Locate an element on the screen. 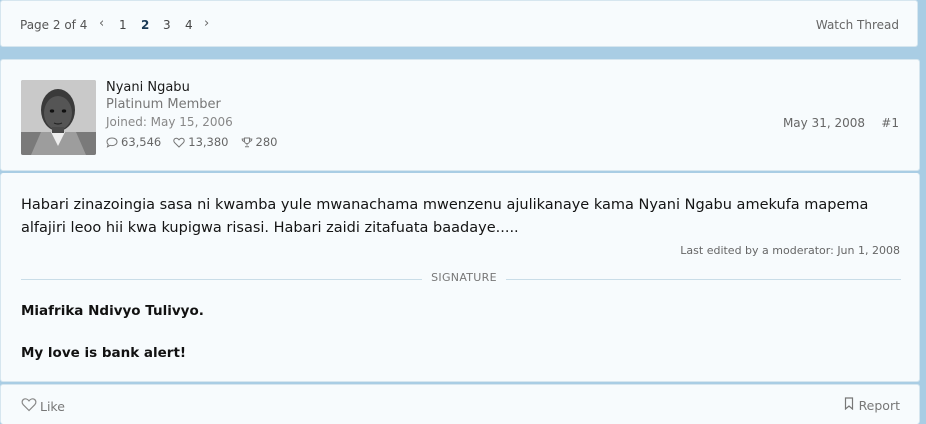  reactions-count: 13,380 is located at coordinates (208, 142).